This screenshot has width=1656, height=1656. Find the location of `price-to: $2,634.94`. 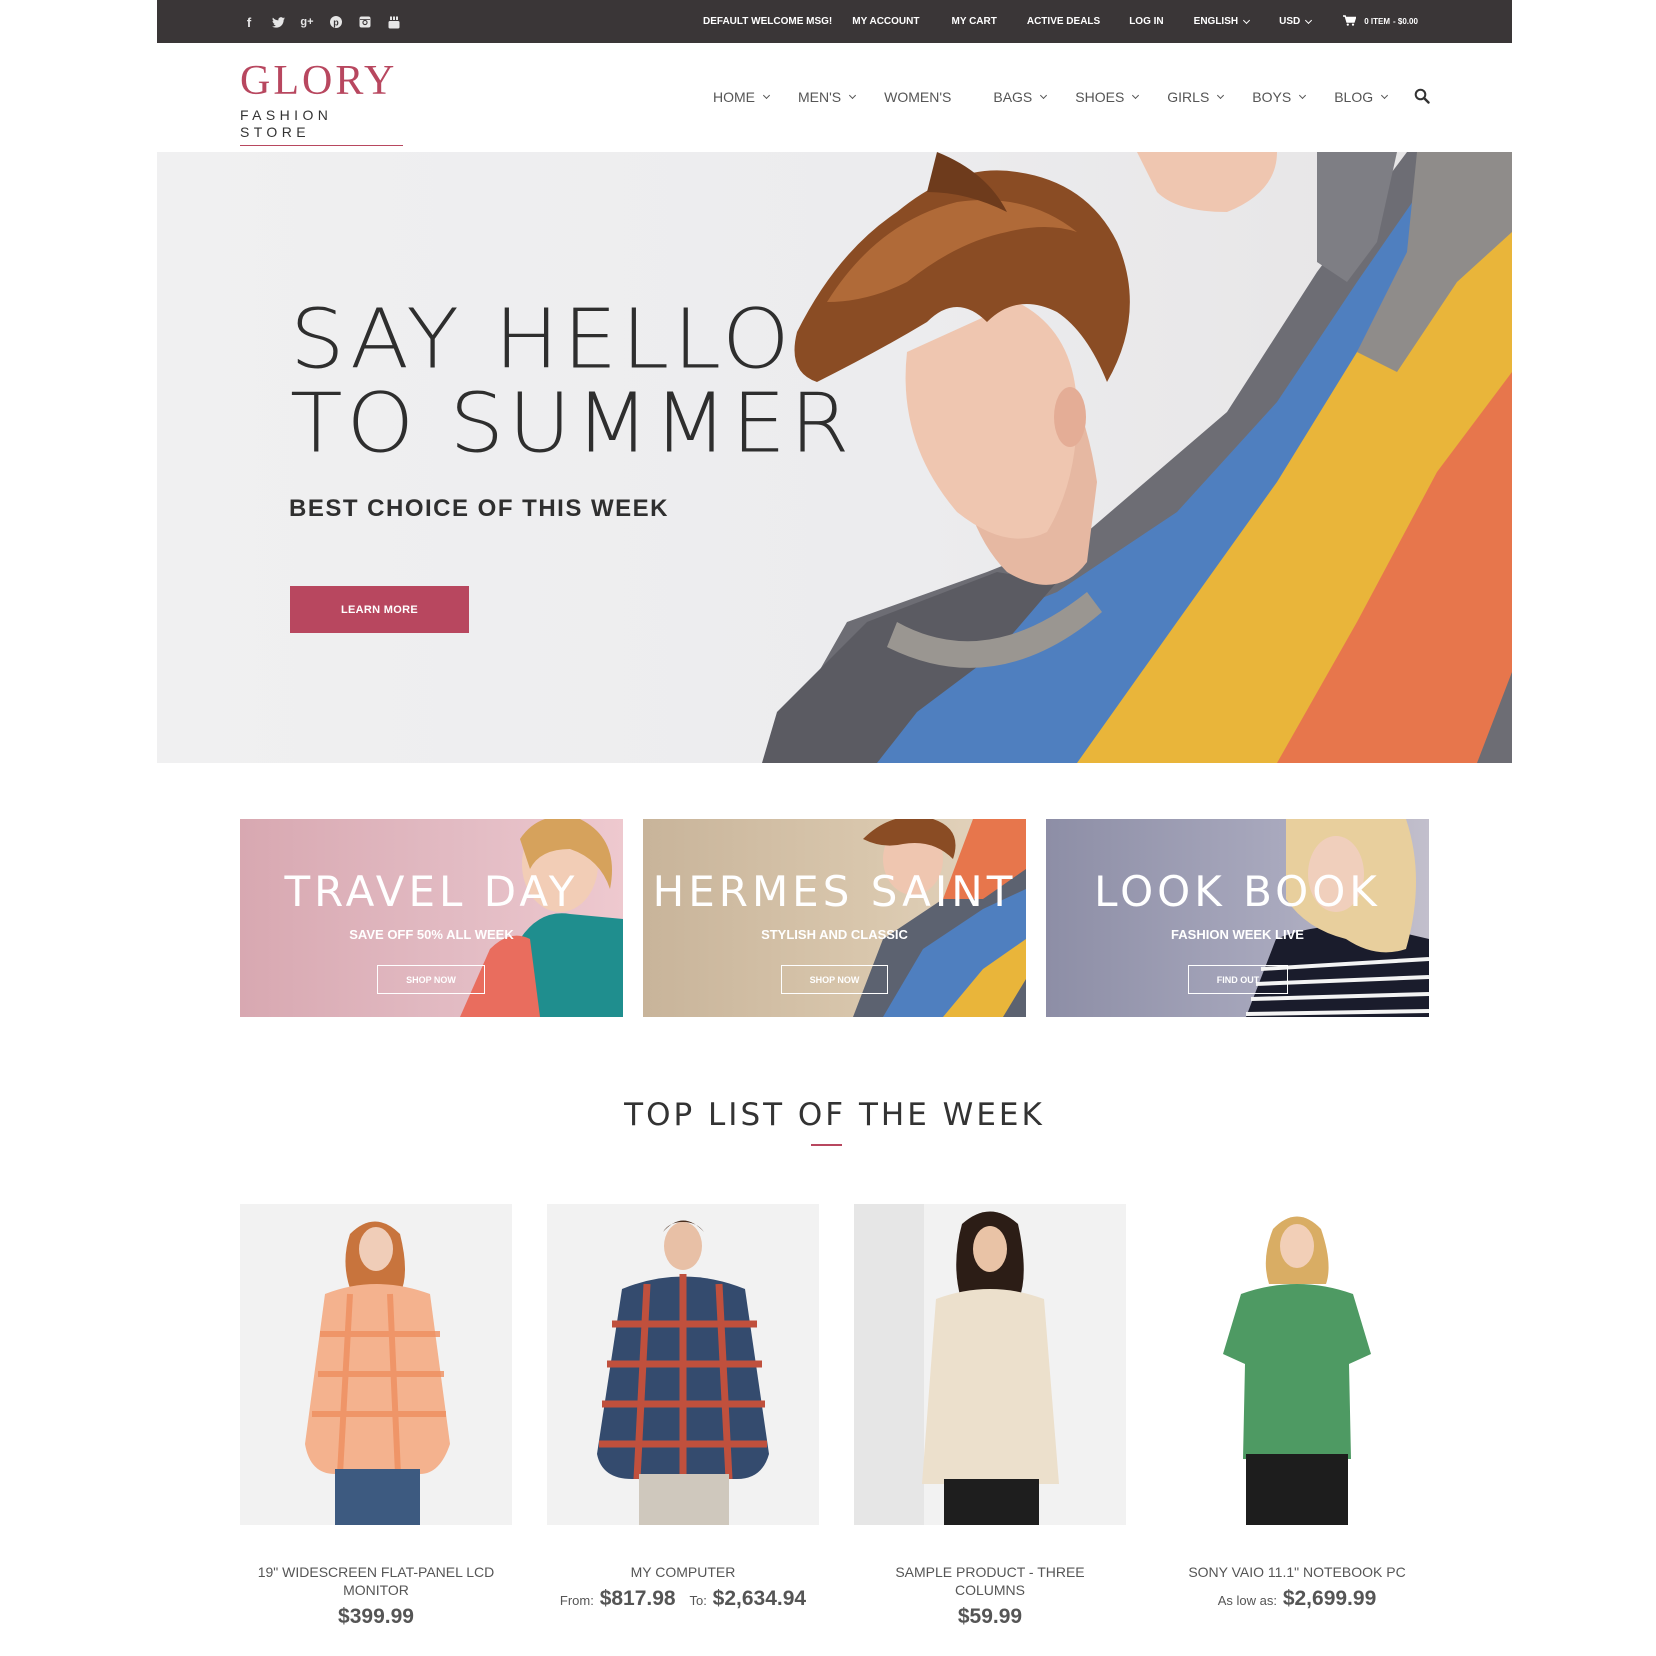

price-to: $2,634.94 is located at coordinates (759, 1598).